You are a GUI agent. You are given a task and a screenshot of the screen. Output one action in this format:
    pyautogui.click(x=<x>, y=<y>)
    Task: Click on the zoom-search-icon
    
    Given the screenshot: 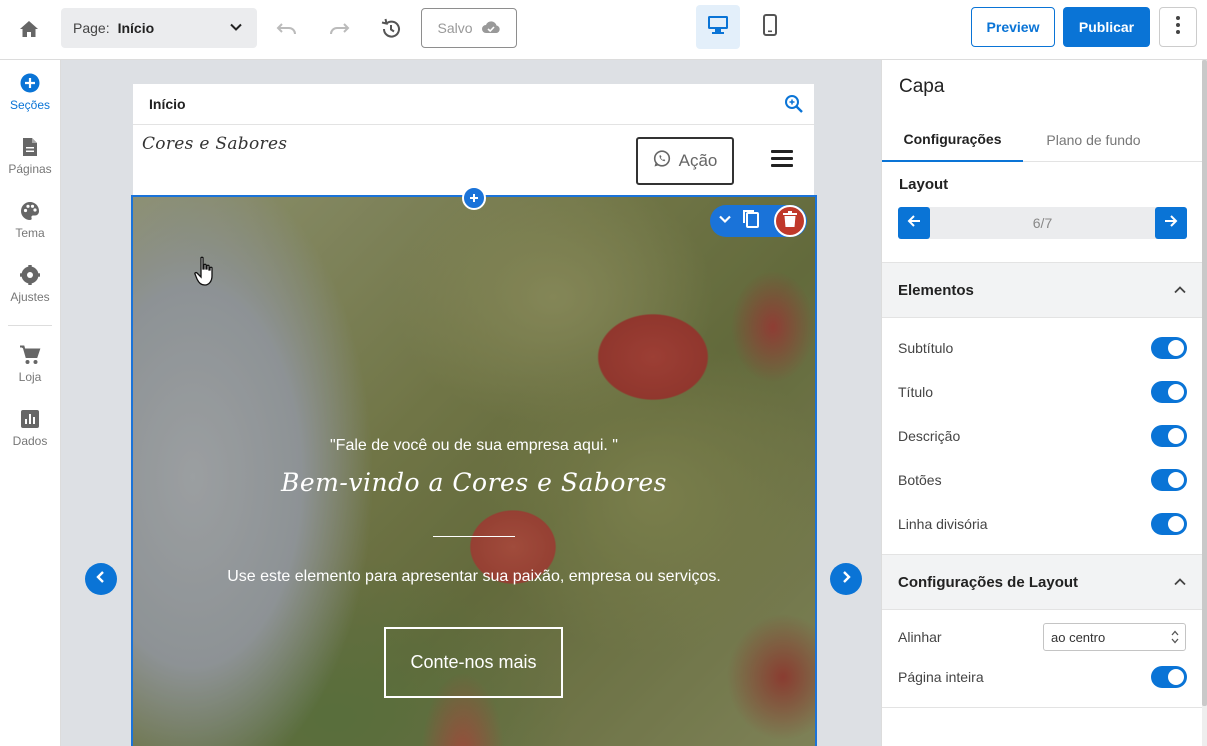 What is the action you would take?
    pyautogui.click(x=794, y=106)
    